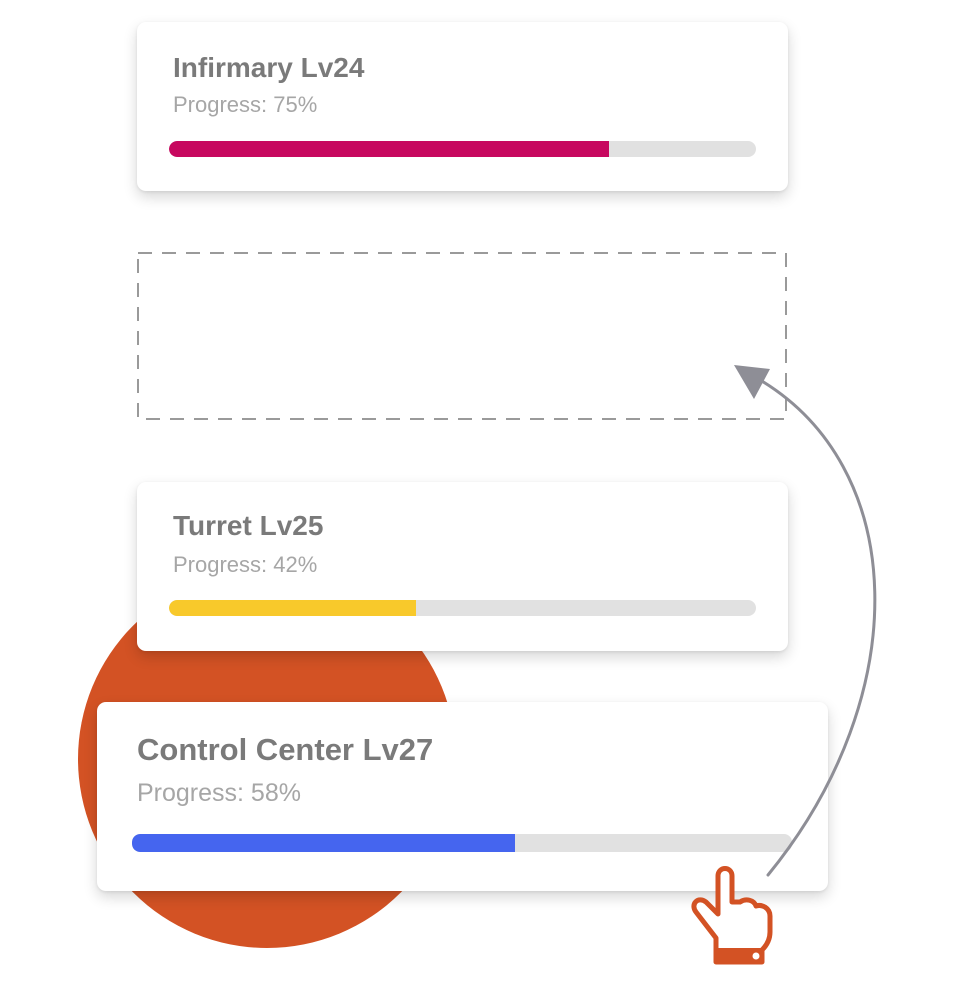  Describe the element at coordinates (462, 106) in the screenshot. I see `building-card-infirmary: Infirmary Lv24 Progress: 75%` at that location.